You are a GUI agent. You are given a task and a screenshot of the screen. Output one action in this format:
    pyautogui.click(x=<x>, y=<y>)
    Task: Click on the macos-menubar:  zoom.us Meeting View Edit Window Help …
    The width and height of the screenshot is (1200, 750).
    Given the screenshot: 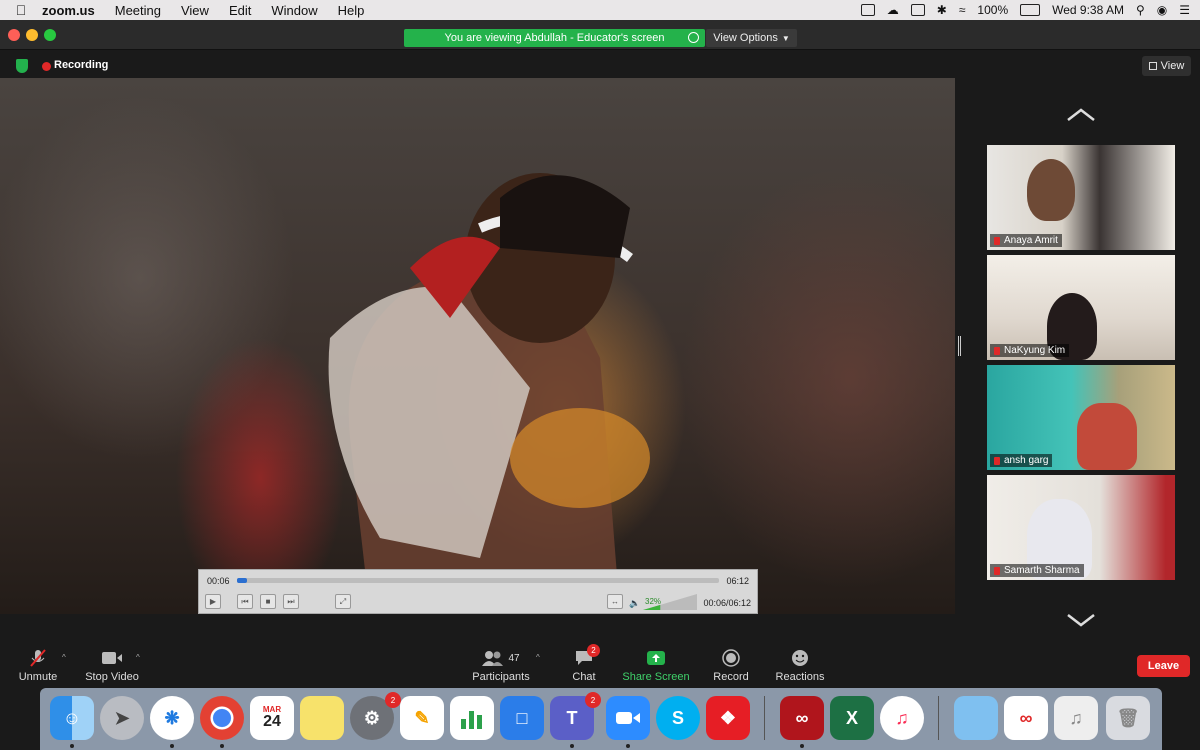 What is the action you would take?
    pyautogui.click(x=600, y=10)
    